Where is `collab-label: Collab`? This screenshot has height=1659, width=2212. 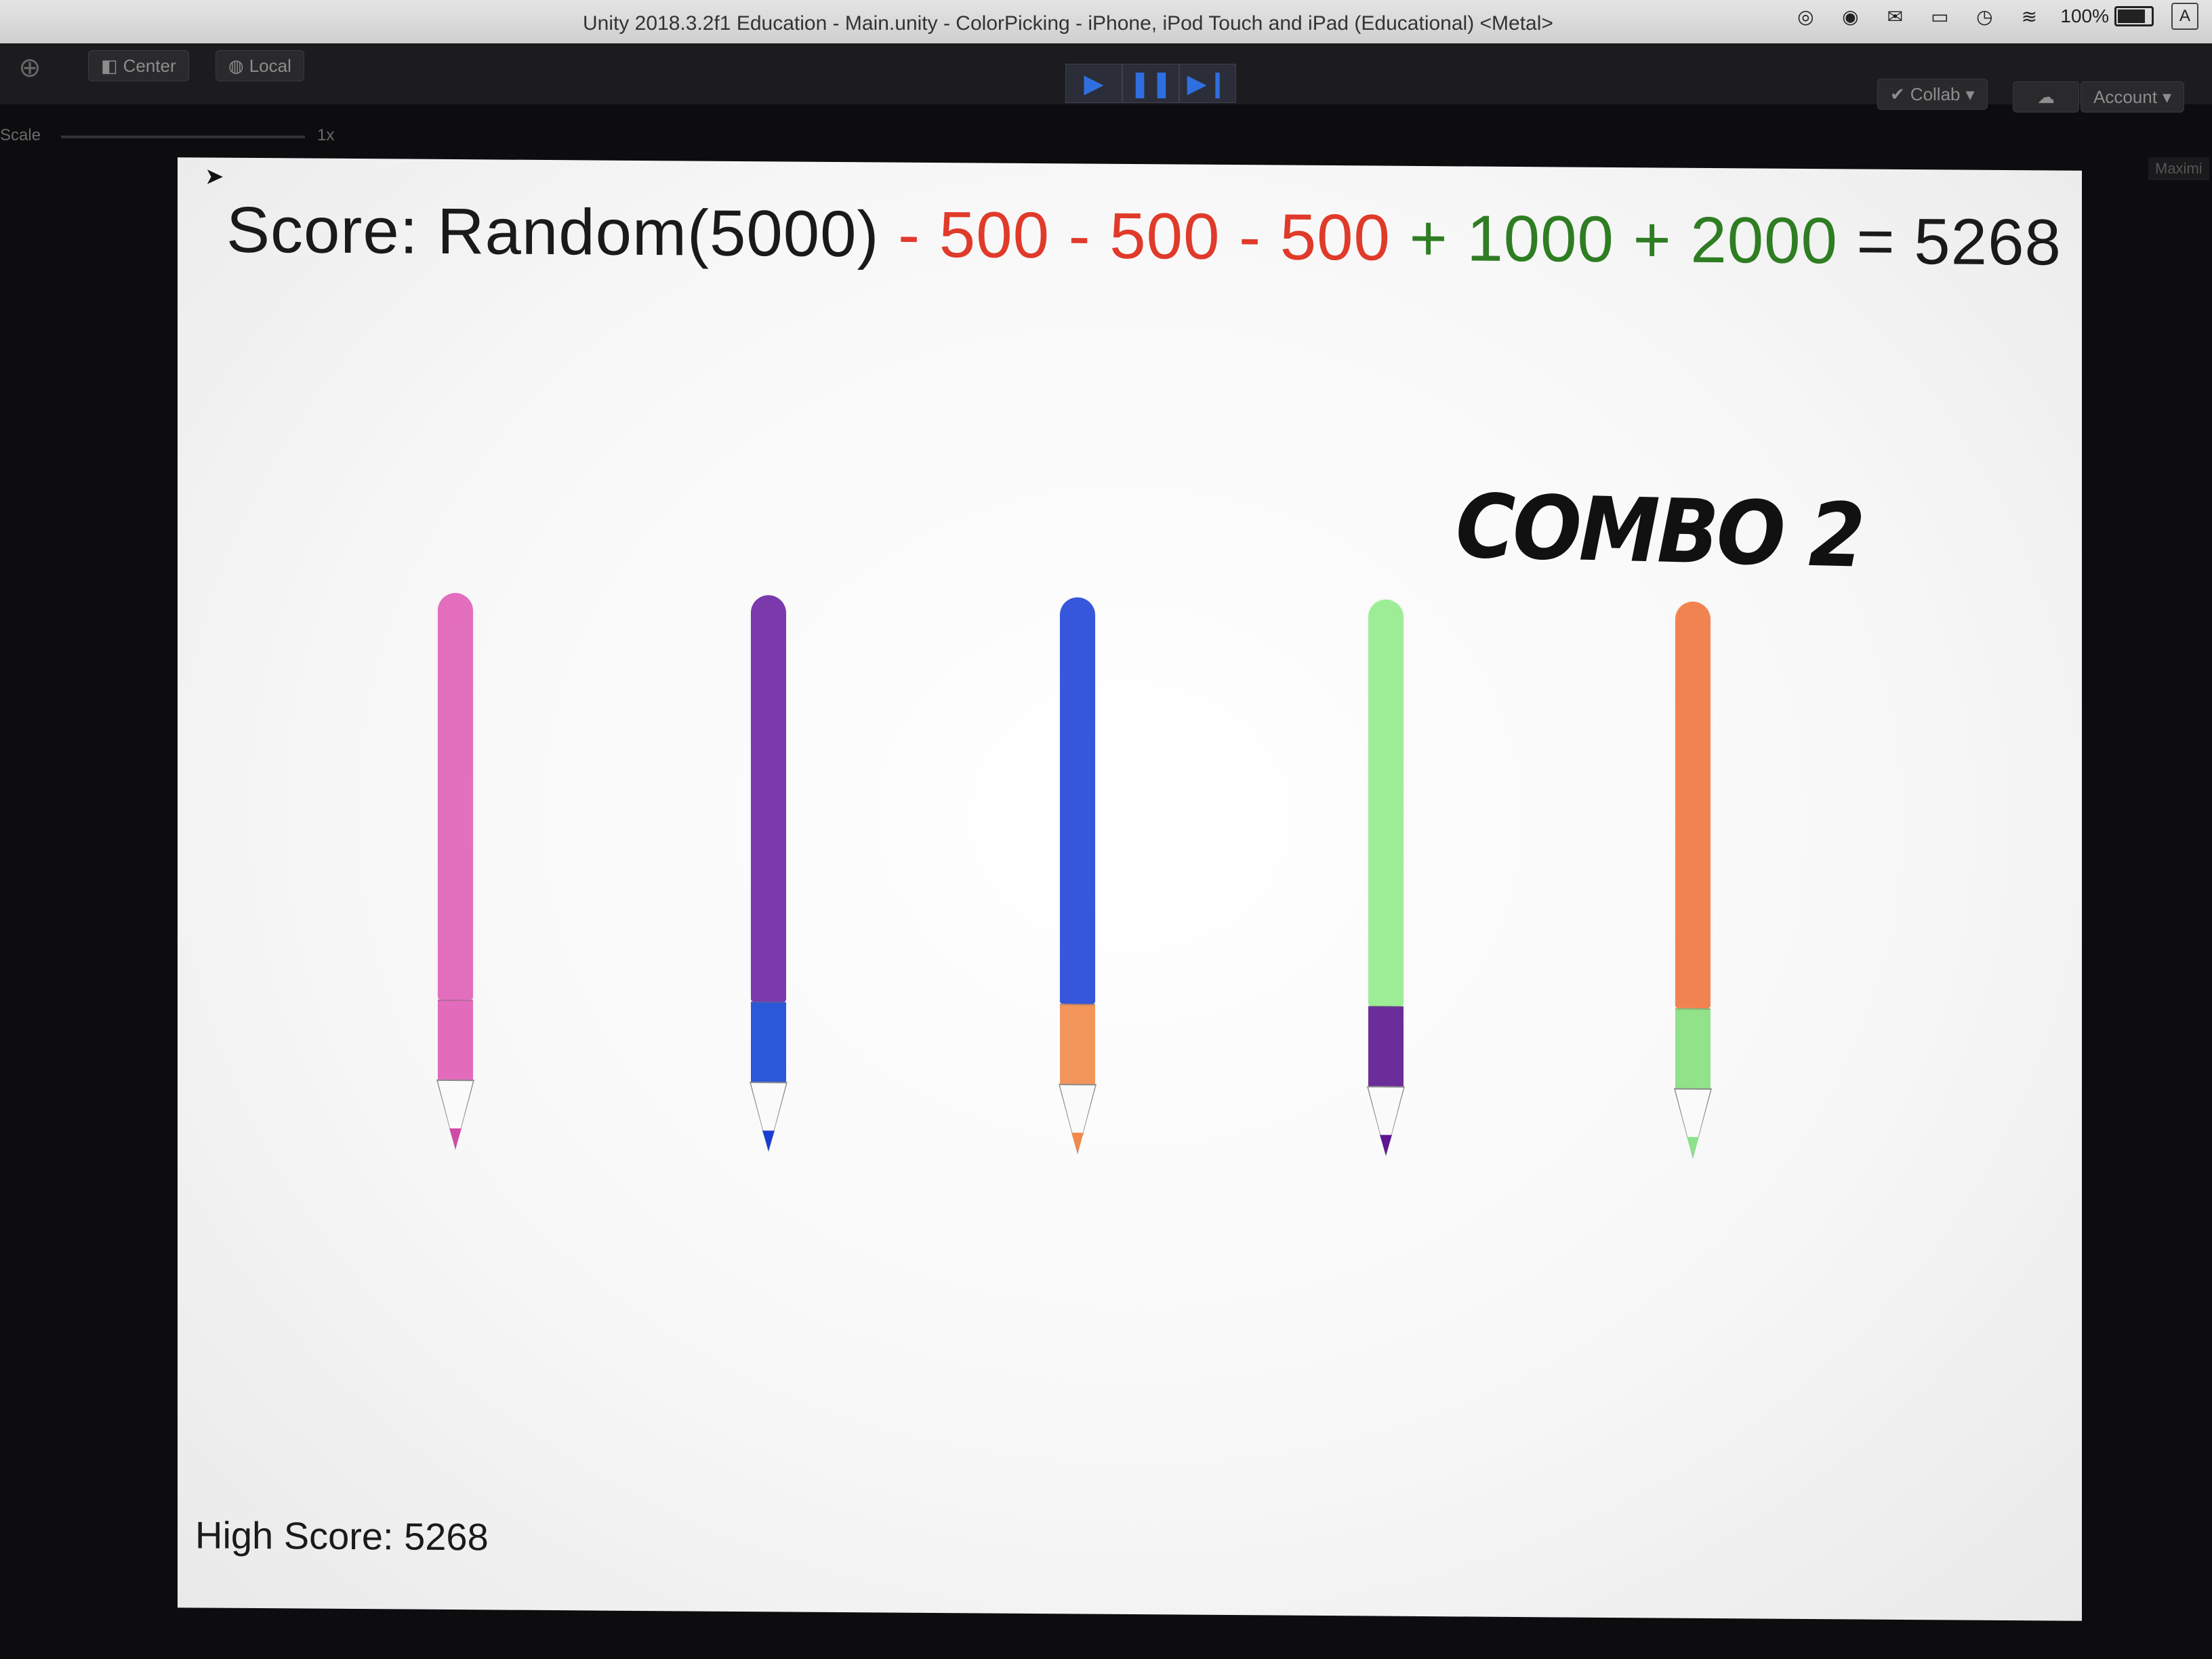 collab-label: Collab is located at coordinates (1935, 93).